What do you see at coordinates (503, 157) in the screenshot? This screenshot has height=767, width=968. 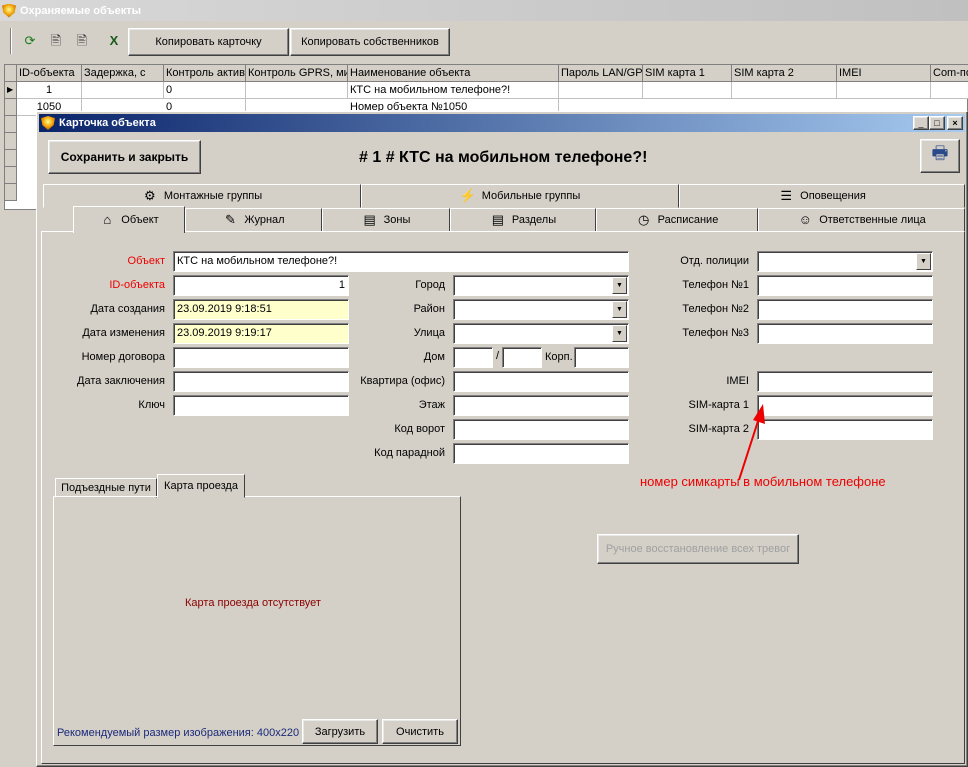 I see `card-heading: # 1 # КТС на мобильном телефоне?!` at bounding box center [503, 157].